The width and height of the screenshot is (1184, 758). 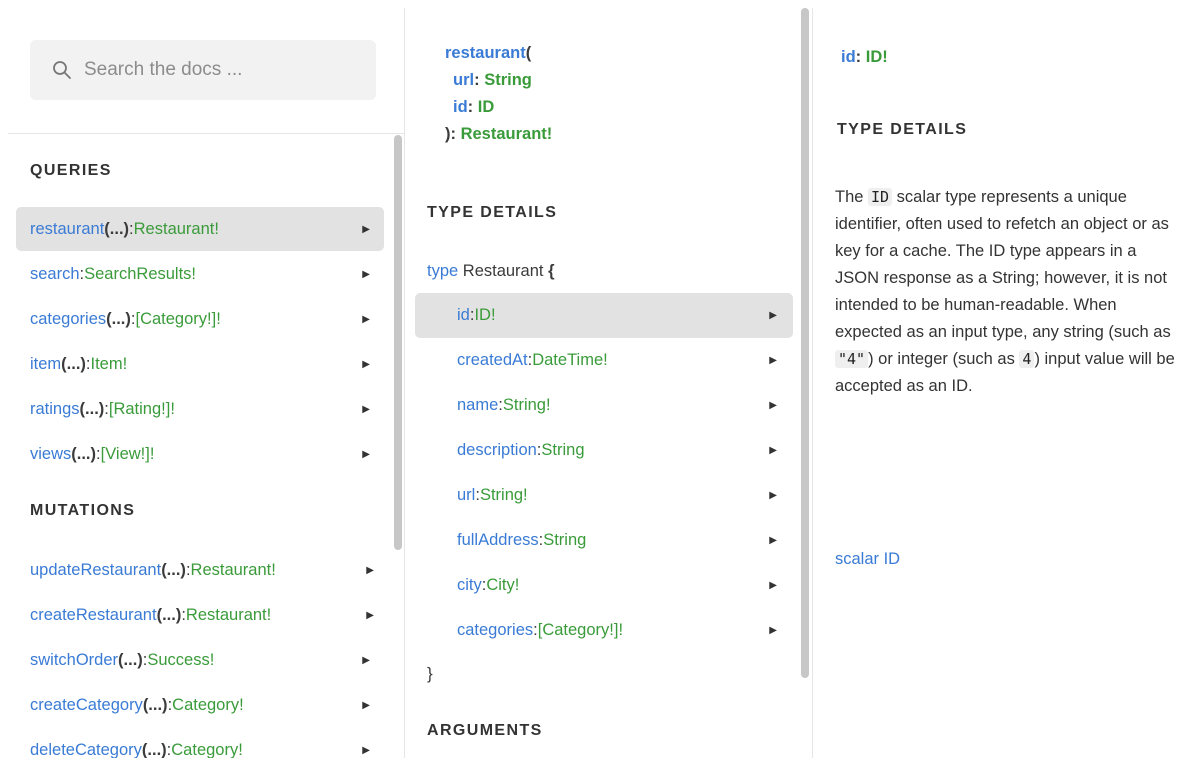 I want to click on code-snippet: ID, so click(x=880, y=197).